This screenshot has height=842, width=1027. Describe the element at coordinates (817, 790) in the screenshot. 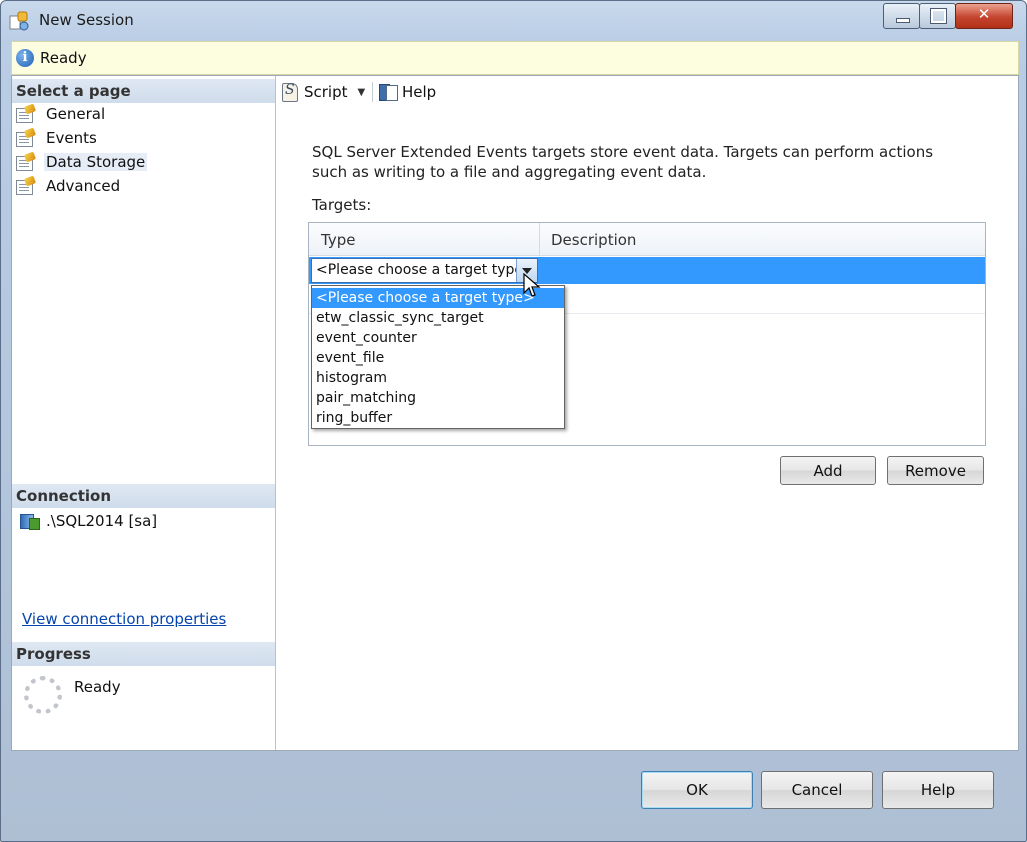

I see `cancel-button: Cancel` at that location.